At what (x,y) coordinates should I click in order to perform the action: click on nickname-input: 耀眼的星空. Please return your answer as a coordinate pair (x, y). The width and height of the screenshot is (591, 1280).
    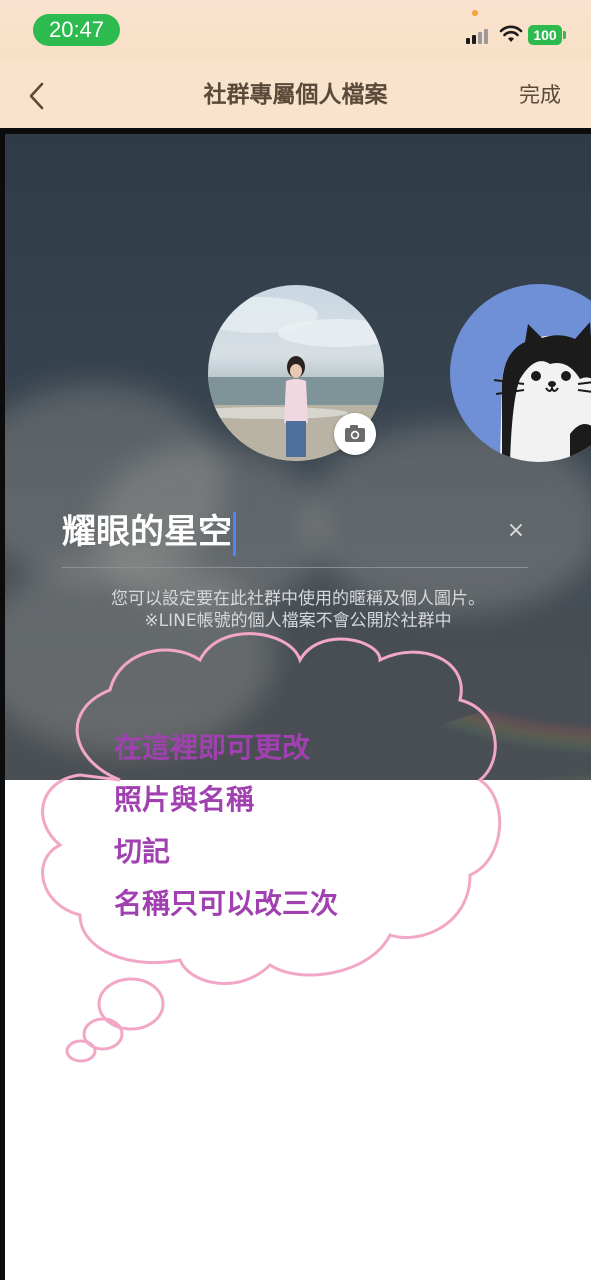
    Looking at the image, I should click on (252, 532).